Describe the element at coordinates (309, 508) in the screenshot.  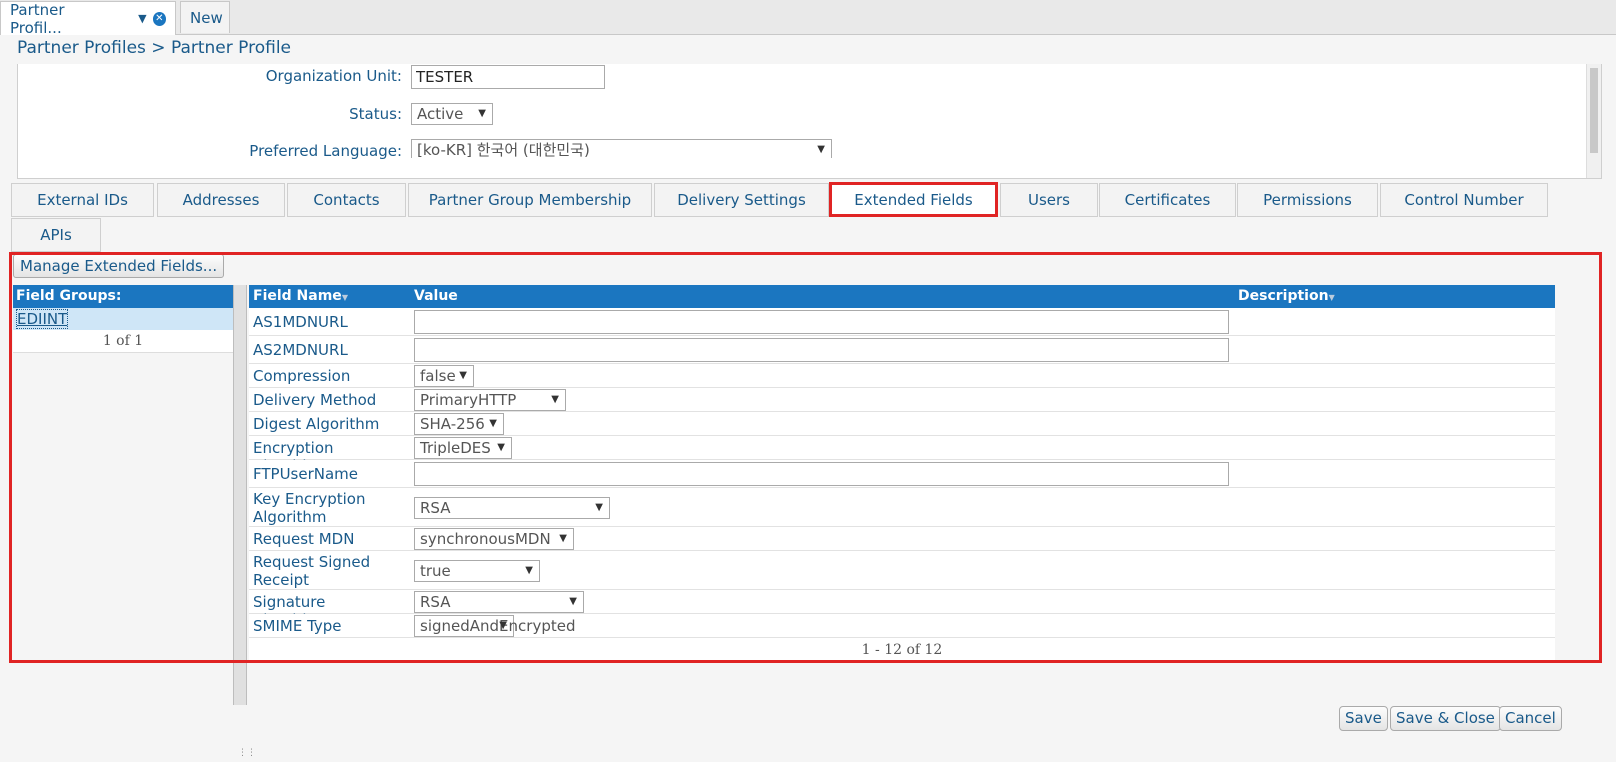
I see `field-name-cell: Key Encryption Algorithm` at that location.